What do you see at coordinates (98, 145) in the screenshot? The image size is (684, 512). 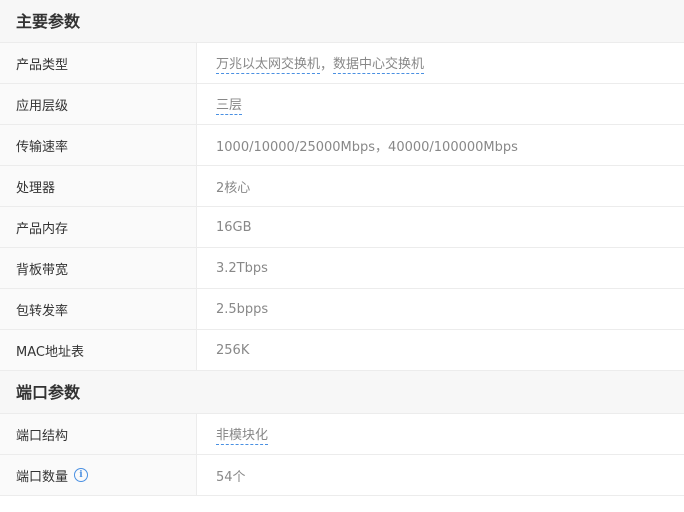 I see `row-label: 传输速率` at bounding box center [98, 145].